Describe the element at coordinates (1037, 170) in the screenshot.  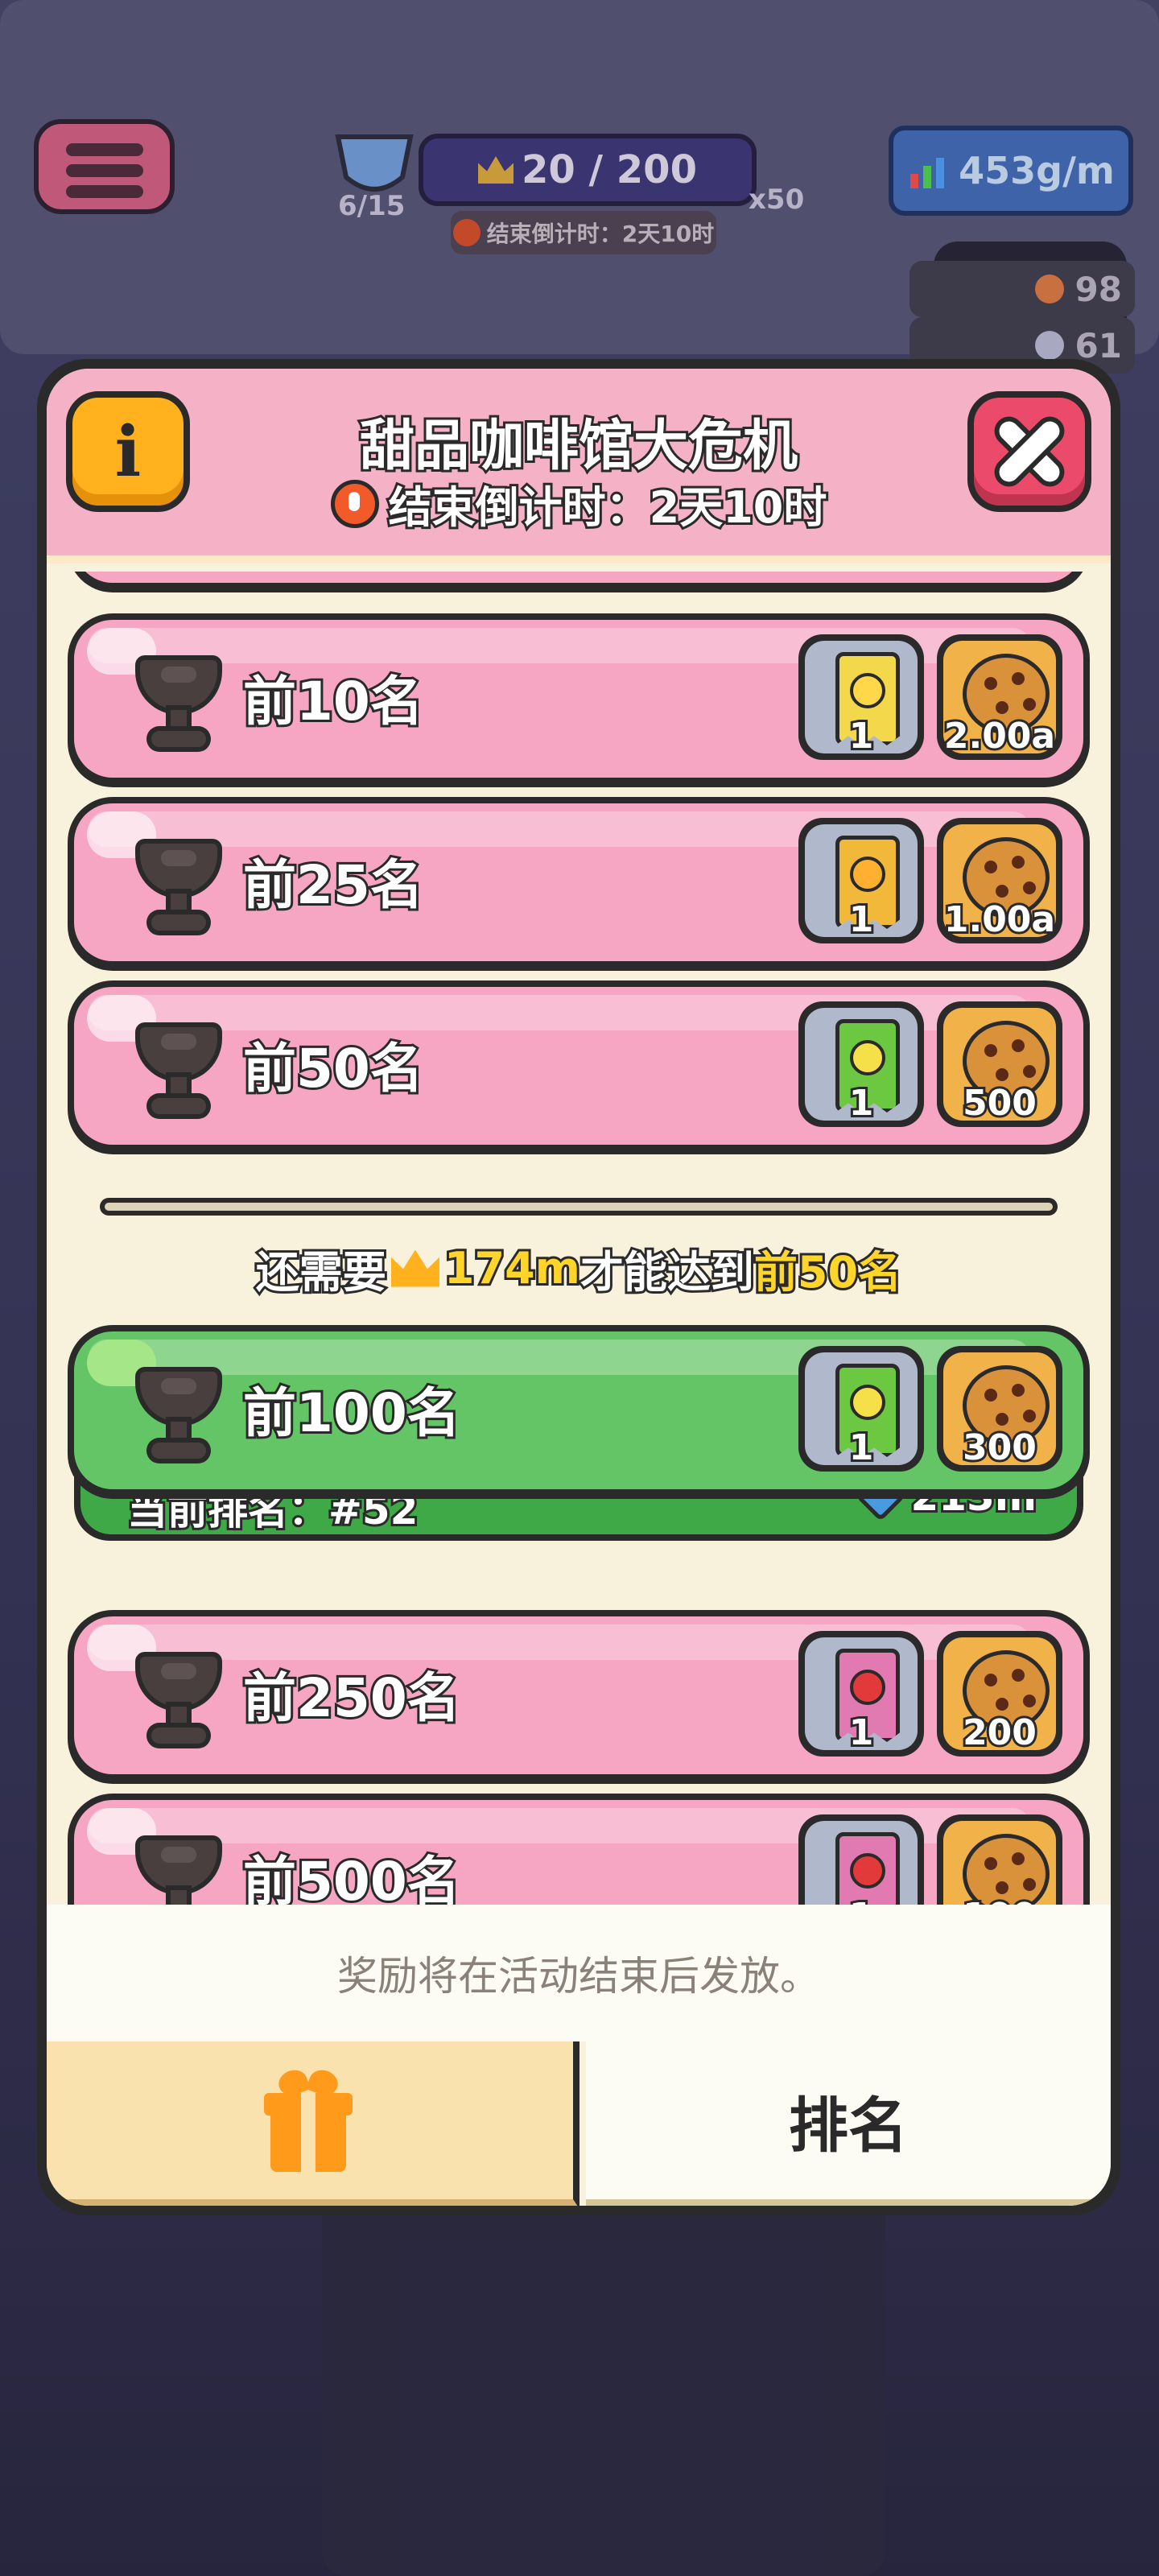
I see `production-rate-text: 453g/m` at that location.